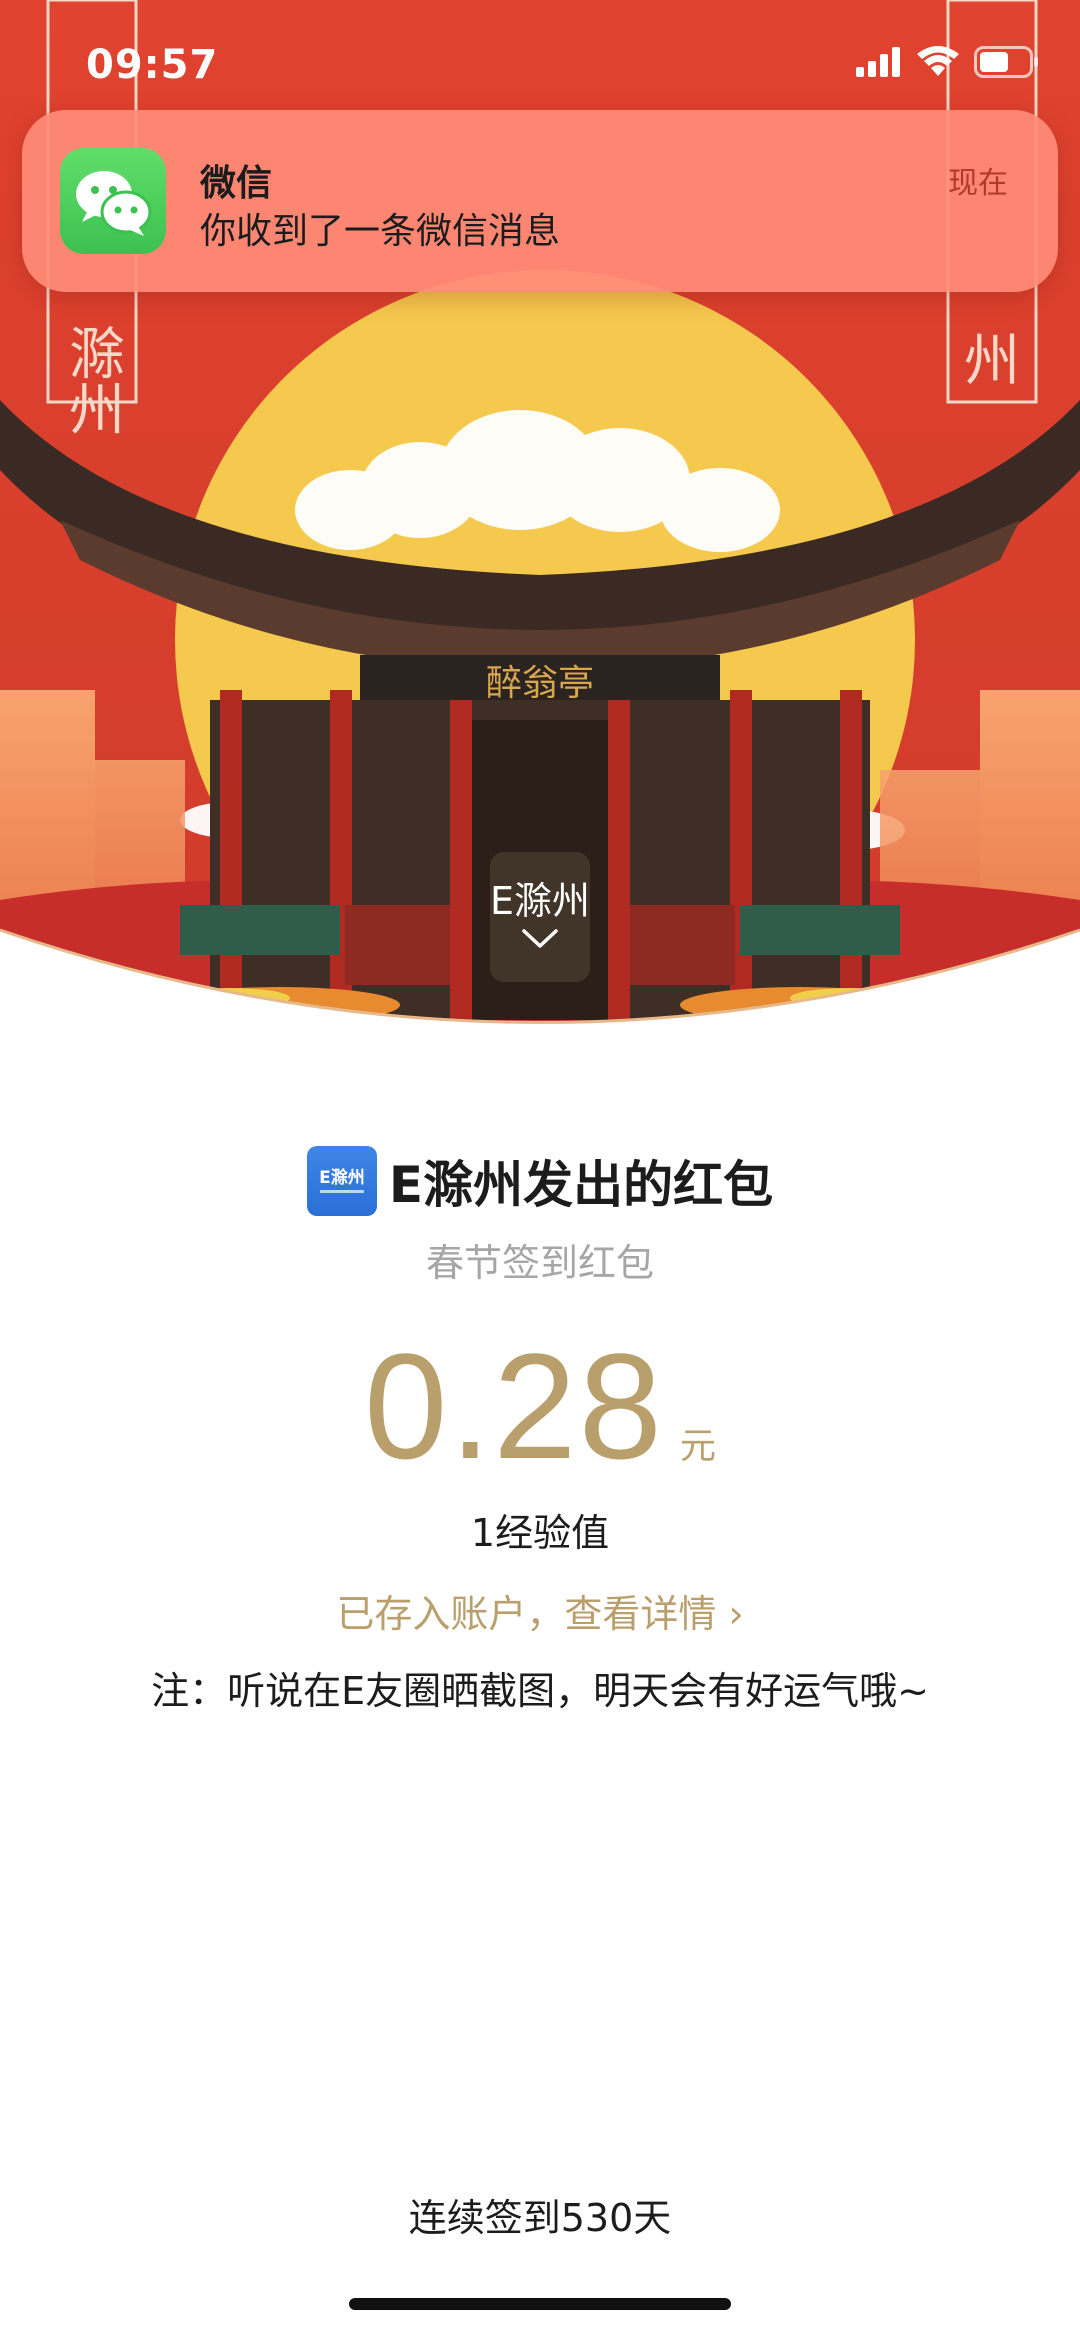 This screenshot has height=2337, width=1080. I want to click on right-scroll-text: 州, so click(992, 361).